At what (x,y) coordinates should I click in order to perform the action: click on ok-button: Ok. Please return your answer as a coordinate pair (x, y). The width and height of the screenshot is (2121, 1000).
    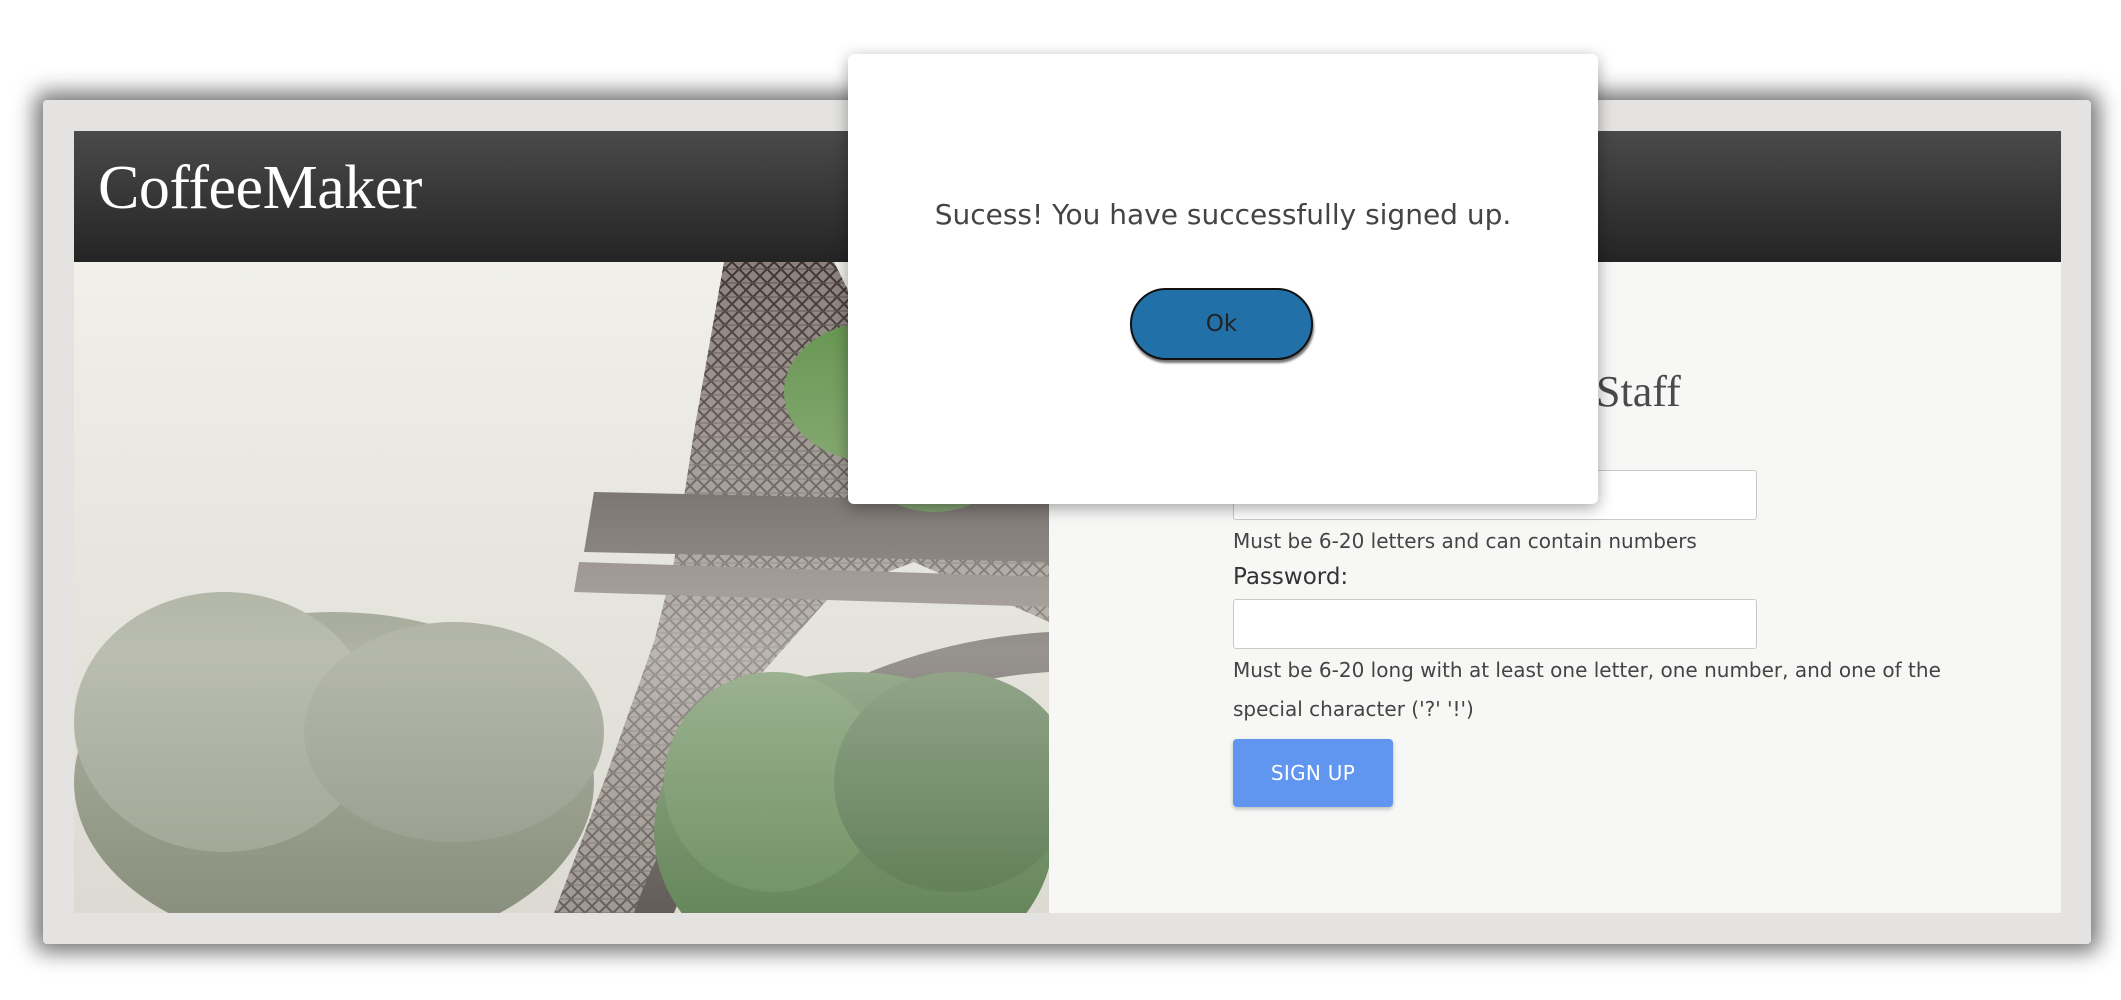
    Looking at the image, I should click on (1221, 324).